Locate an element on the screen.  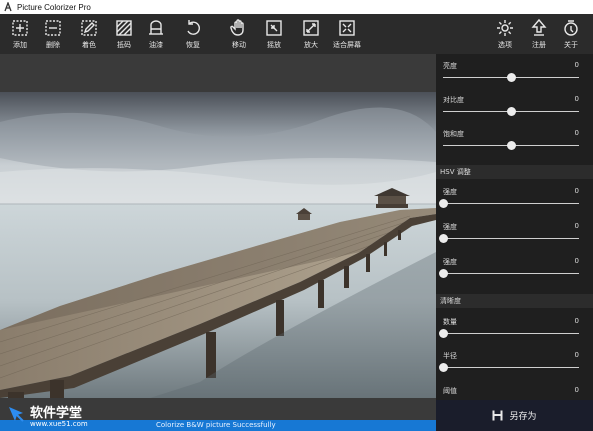
remove-icon is located at coordinates (53, 28).